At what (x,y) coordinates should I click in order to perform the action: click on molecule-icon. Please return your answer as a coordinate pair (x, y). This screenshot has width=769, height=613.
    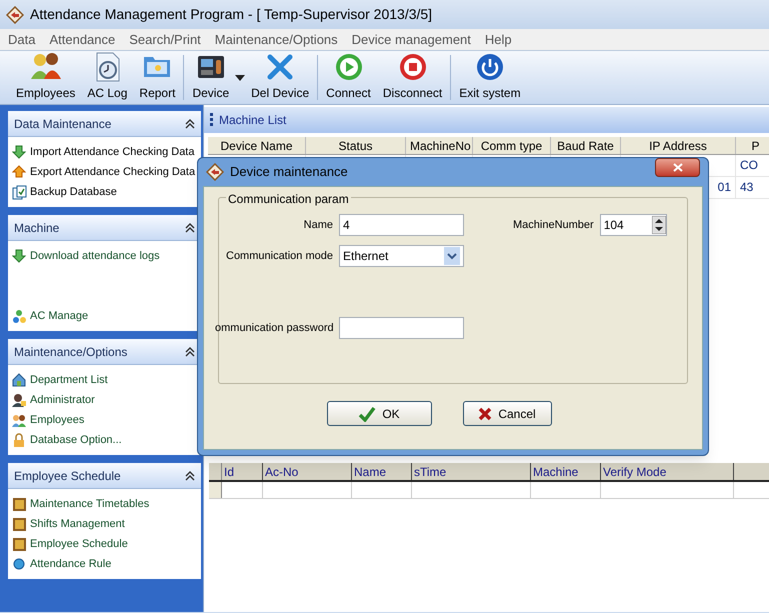
    Looking at the image, I should click on (19, 316).